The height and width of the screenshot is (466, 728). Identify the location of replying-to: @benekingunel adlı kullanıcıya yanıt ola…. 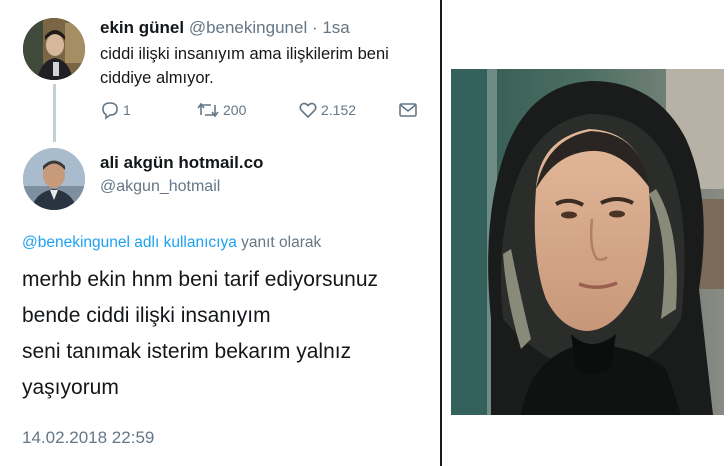
(171, 243).